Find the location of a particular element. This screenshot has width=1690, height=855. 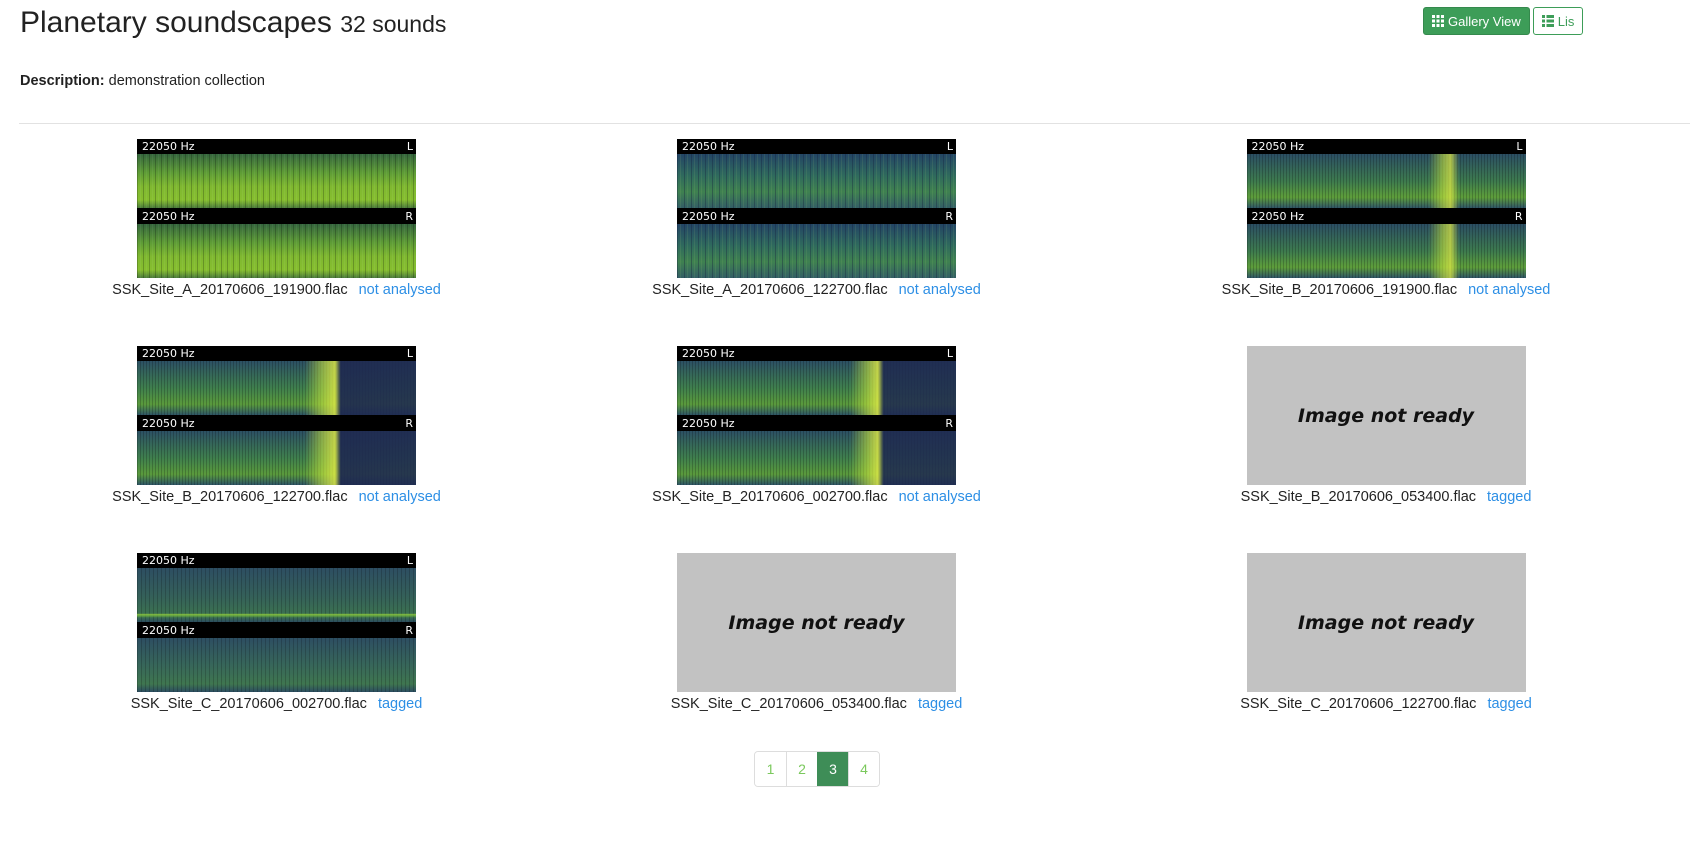

recording-caption: SSK_Site_C_20170606_053400.flac tagged is located at coordinates (817, 704).